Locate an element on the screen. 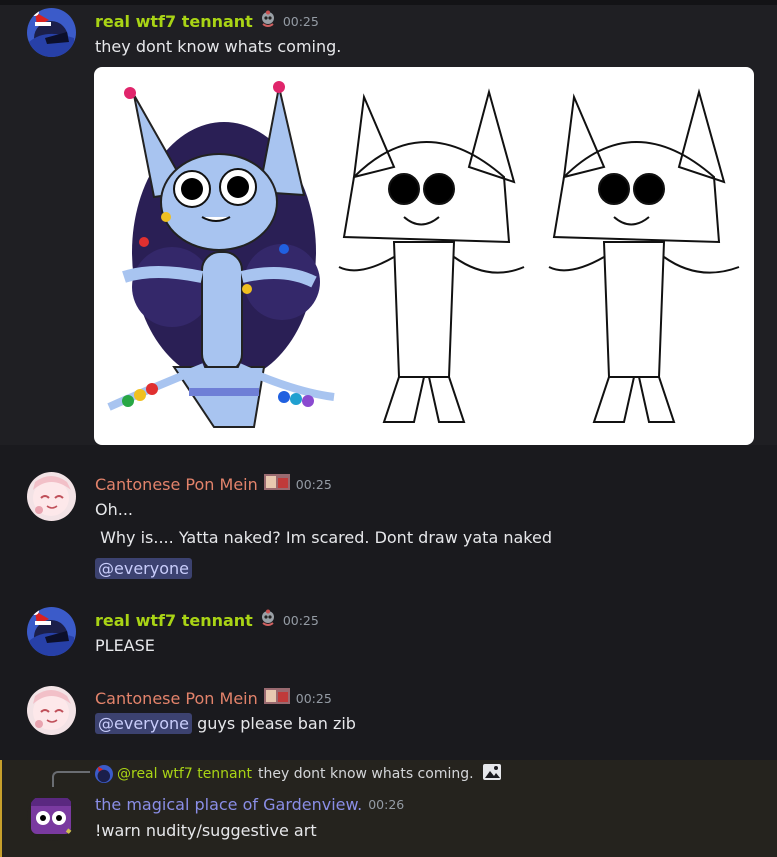 This screenshot has height=857, width=777. image-icon is located at coordinates (492, 774).